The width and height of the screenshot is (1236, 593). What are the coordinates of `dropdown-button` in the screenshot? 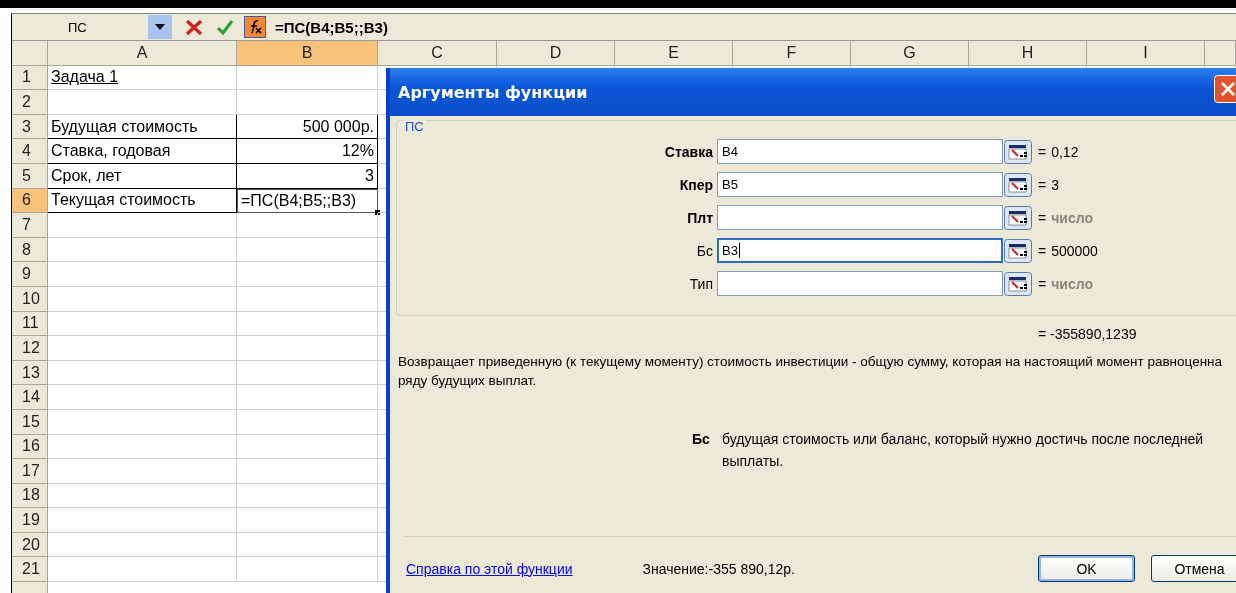 It's located at (160, 27).